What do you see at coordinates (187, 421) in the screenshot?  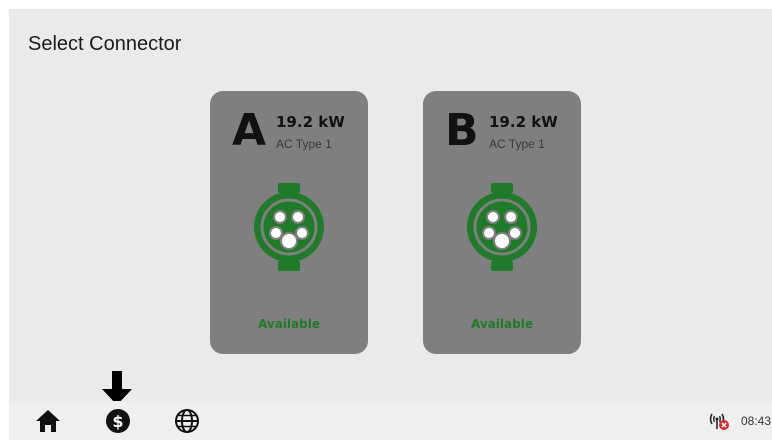 I see `globe-icon` at bounding box center [187, 421].